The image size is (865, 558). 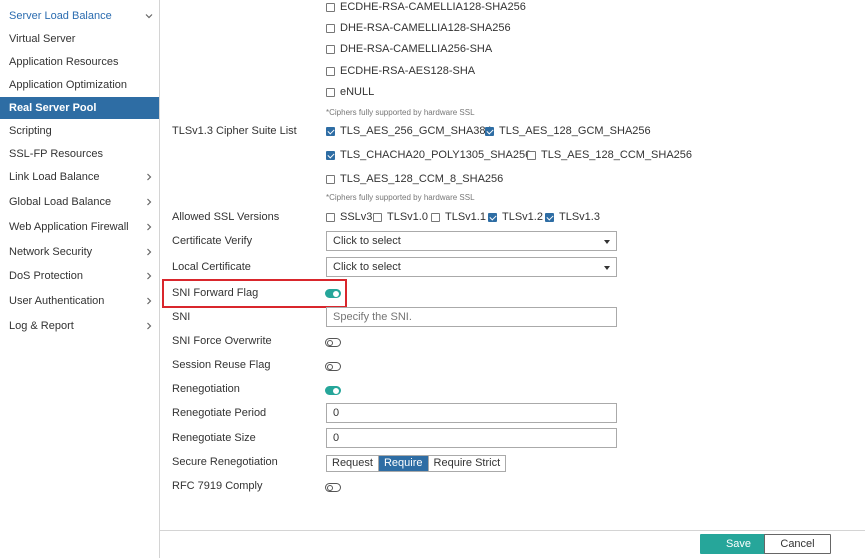 I want to click on sidebar-item-virtual-server: Virtual Server, so click(x=79, y=39).